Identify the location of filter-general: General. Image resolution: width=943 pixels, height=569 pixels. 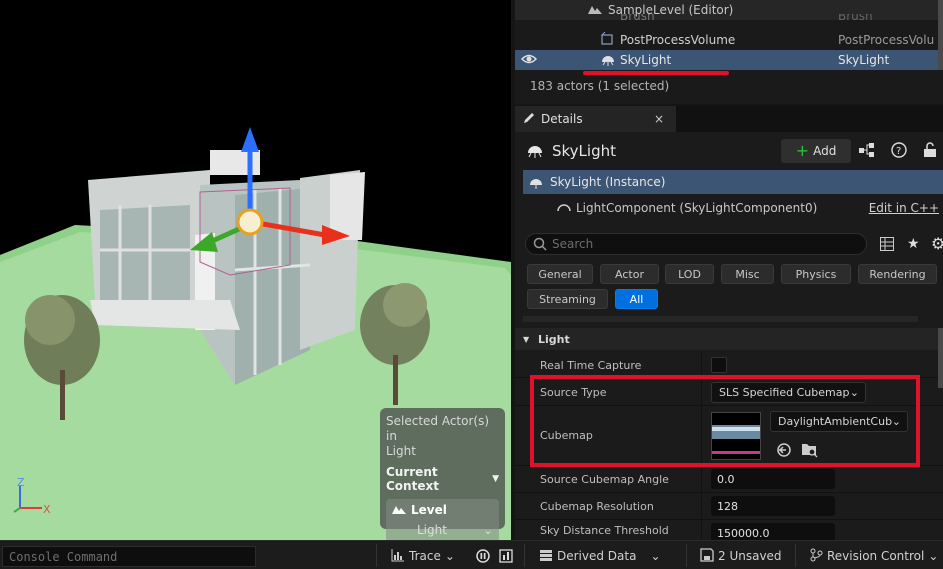
(560, 274).